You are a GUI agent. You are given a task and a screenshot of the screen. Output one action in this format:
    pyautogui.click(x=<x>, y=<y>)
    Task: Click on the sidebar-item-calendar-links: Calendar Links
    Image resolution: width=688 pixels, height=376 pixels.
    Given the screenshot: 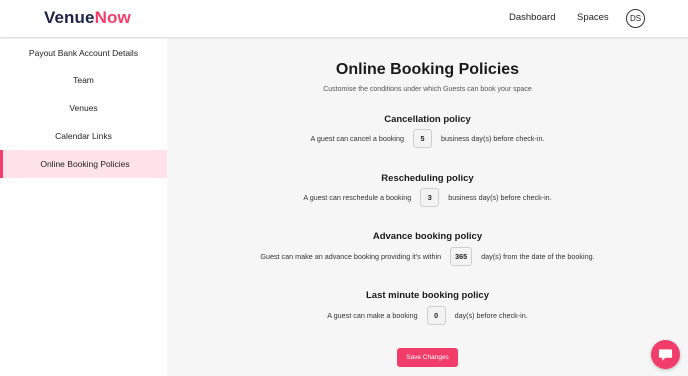 What is the action you would take?
    pyautogui.click(x=83, y=136)
    